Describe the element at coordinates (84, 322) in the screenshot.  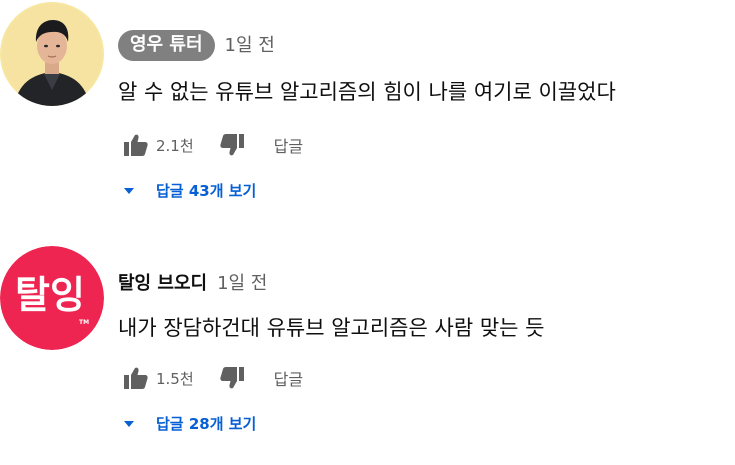
I see `trademark-mark: TM` at that location.